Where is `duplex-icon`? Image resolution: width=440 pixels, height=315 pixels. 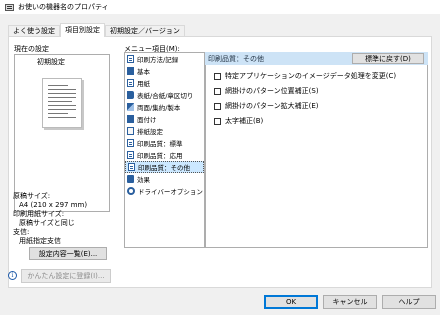 duplex-icon is located at coordinates (130, 107).